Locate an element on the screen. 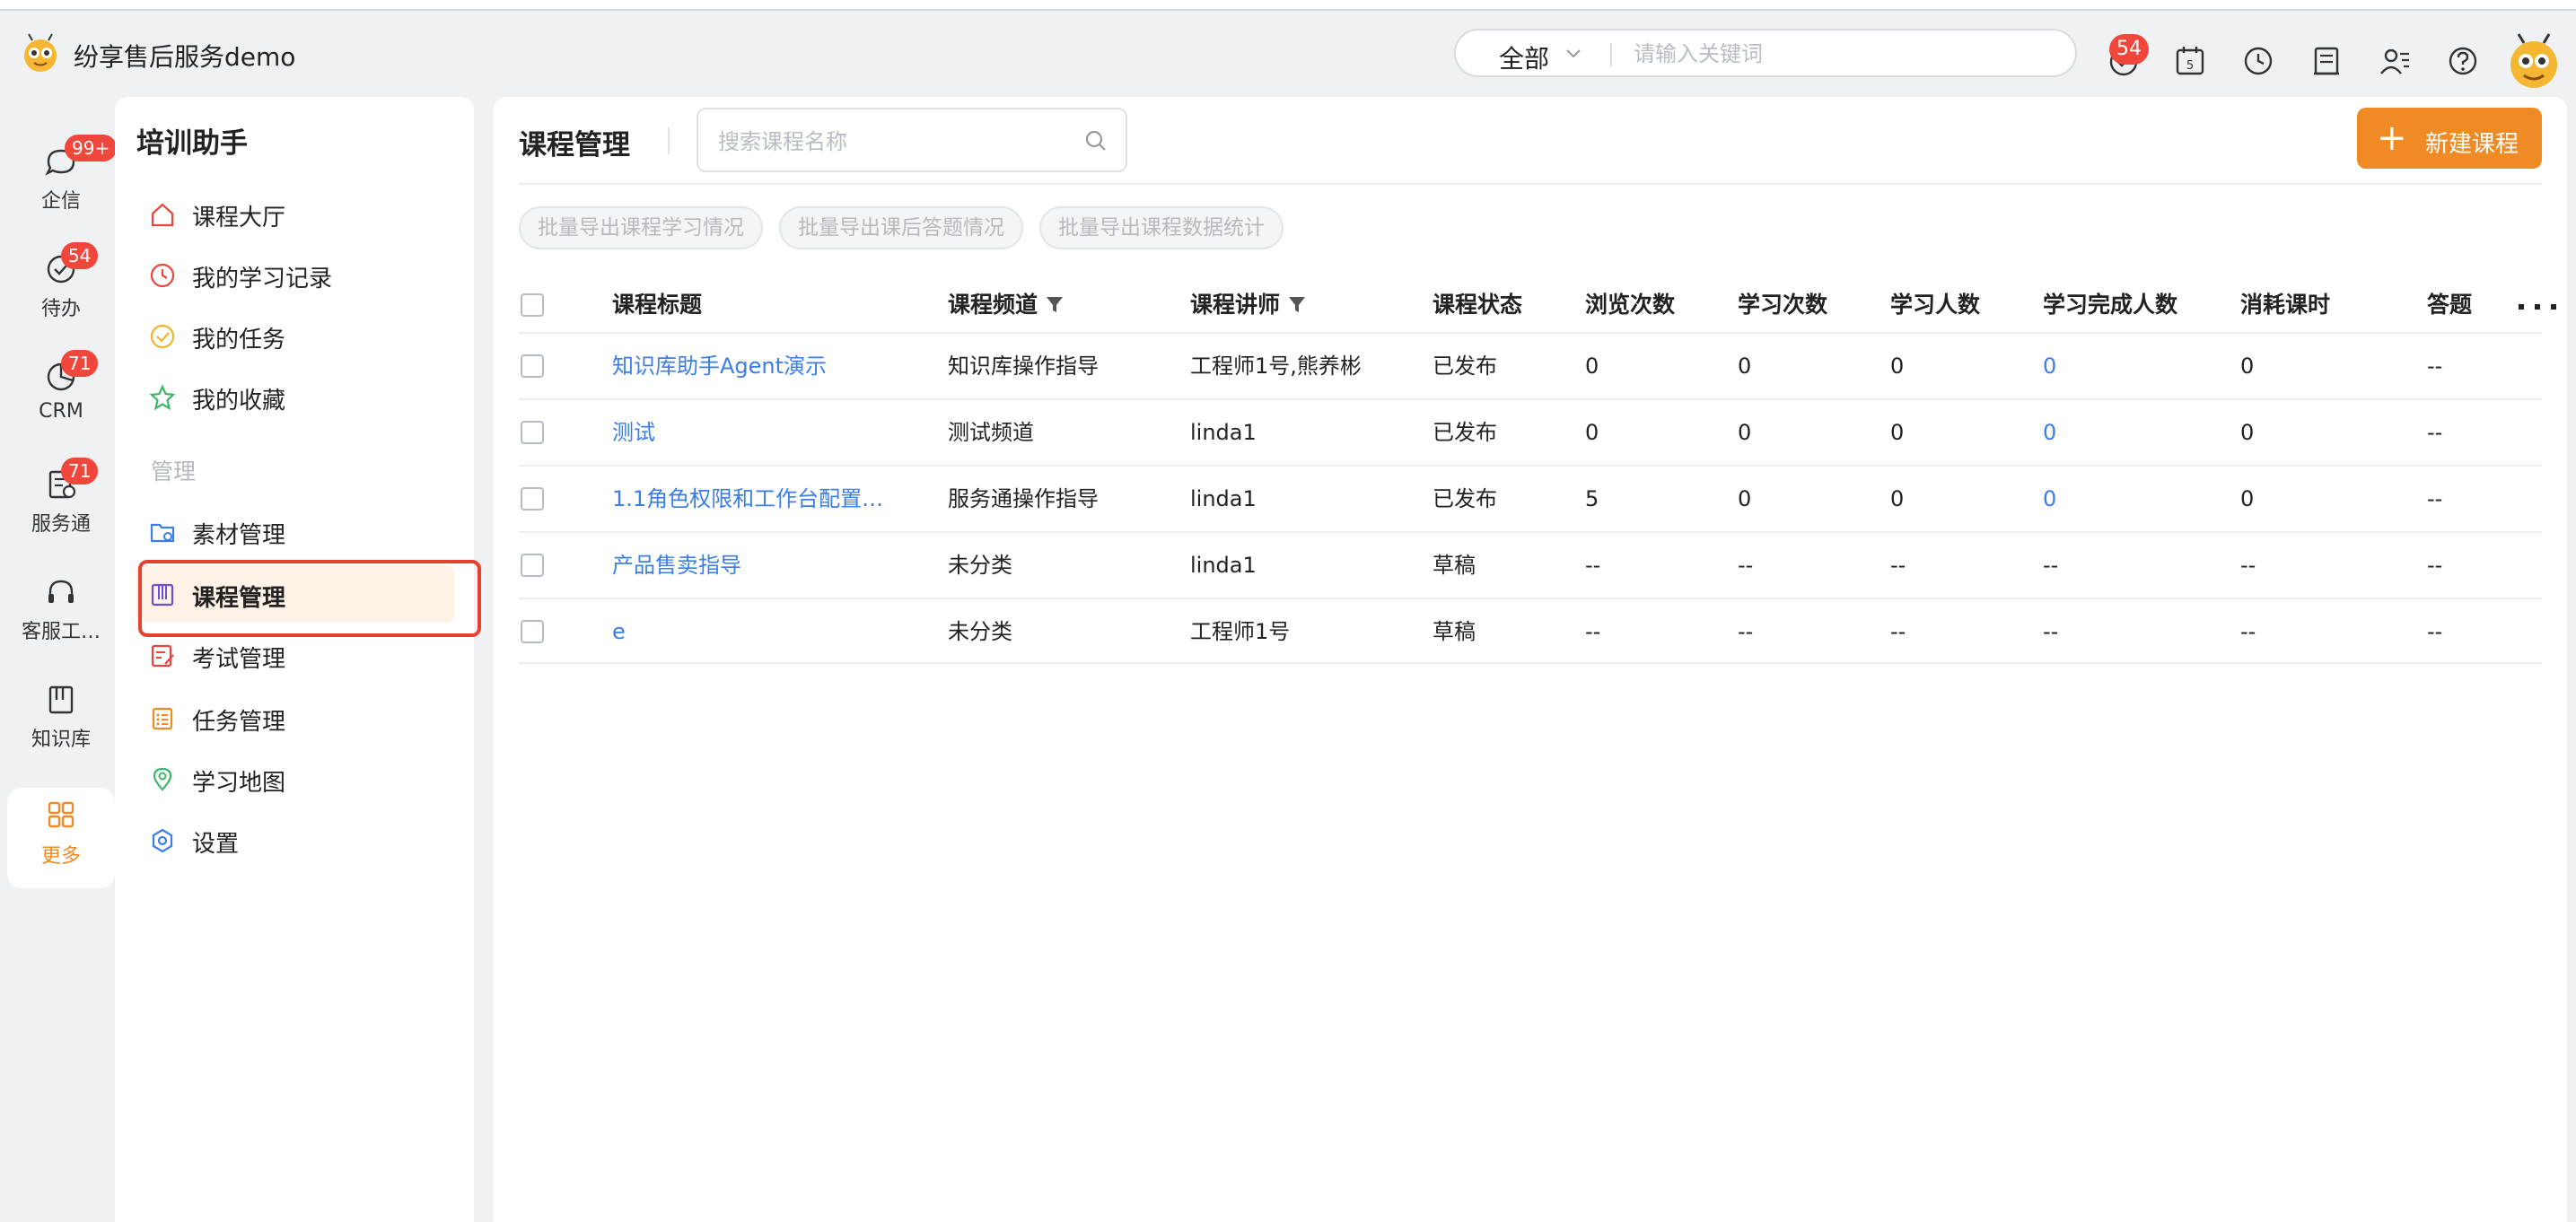 Image resolution: width=2576 pixels, height=1222 pixels. sidebar-item-learning-map: 学习地图 is located at coordinates (295, 778).